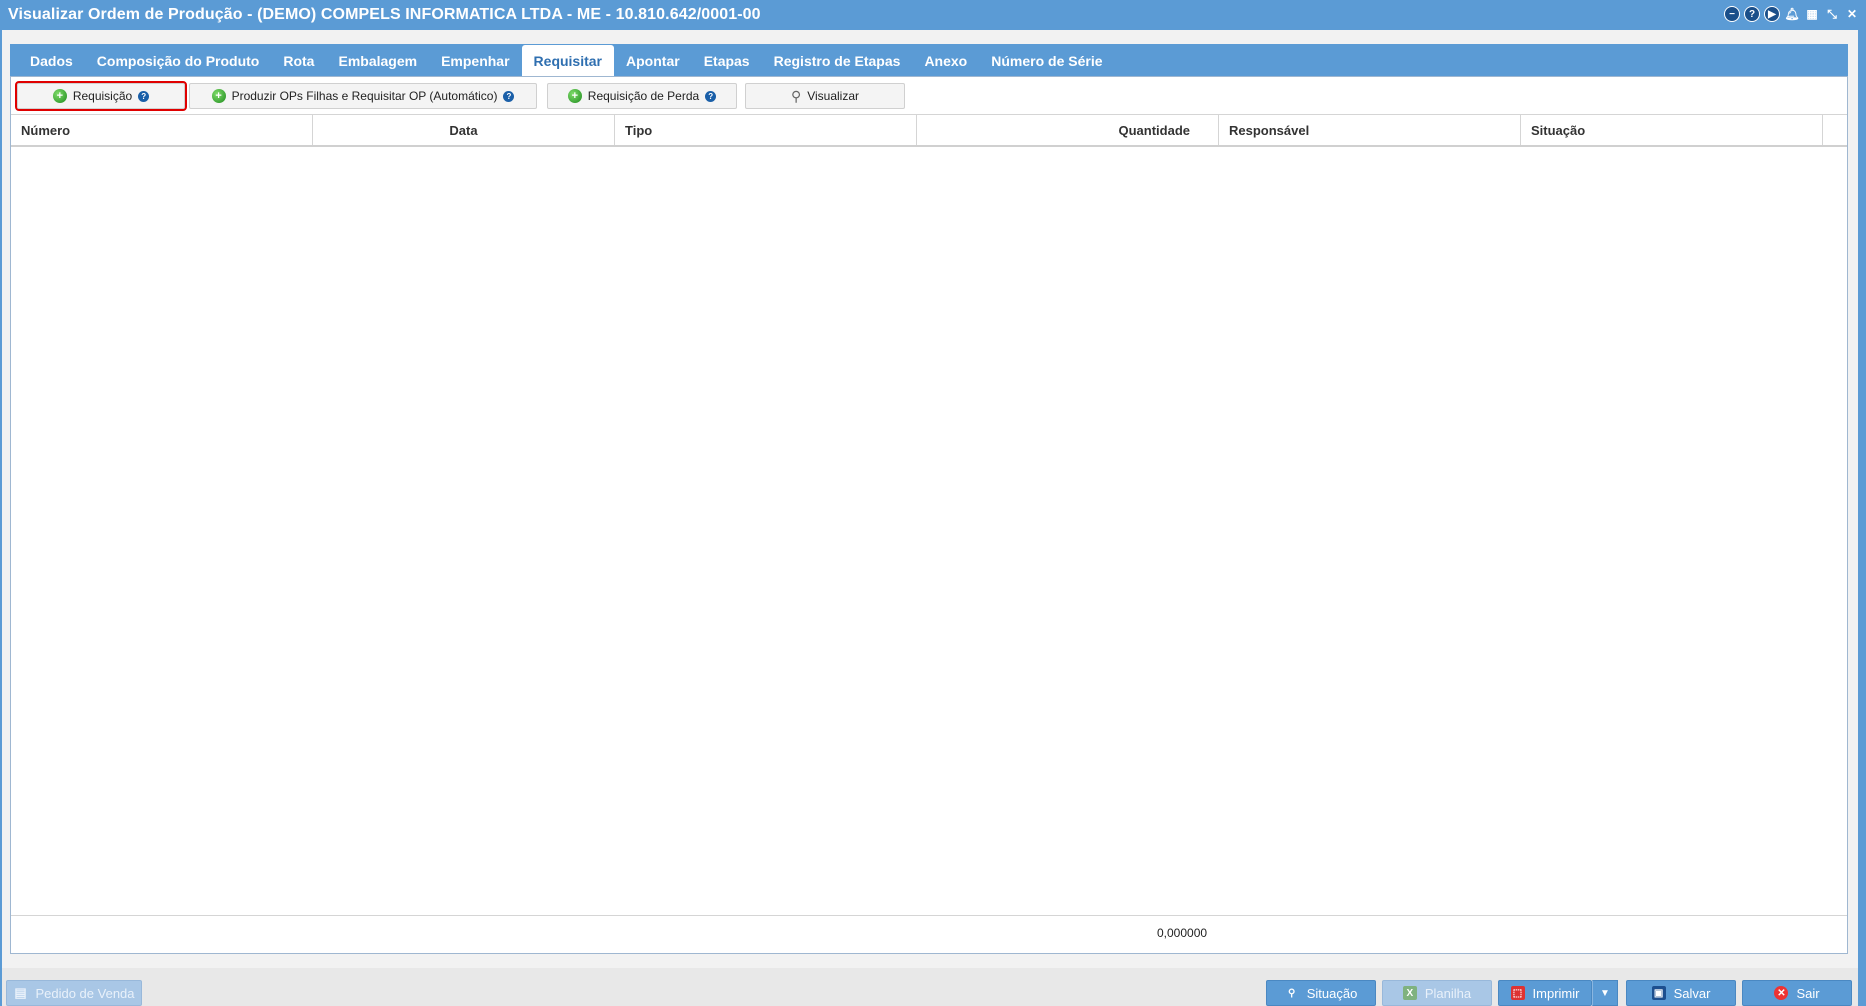 The image size is (1866, 1006). Describe the element at coordinates (1046, 61) in the screenshot. I see `tab-numero-serie: Número de Série` at that location.